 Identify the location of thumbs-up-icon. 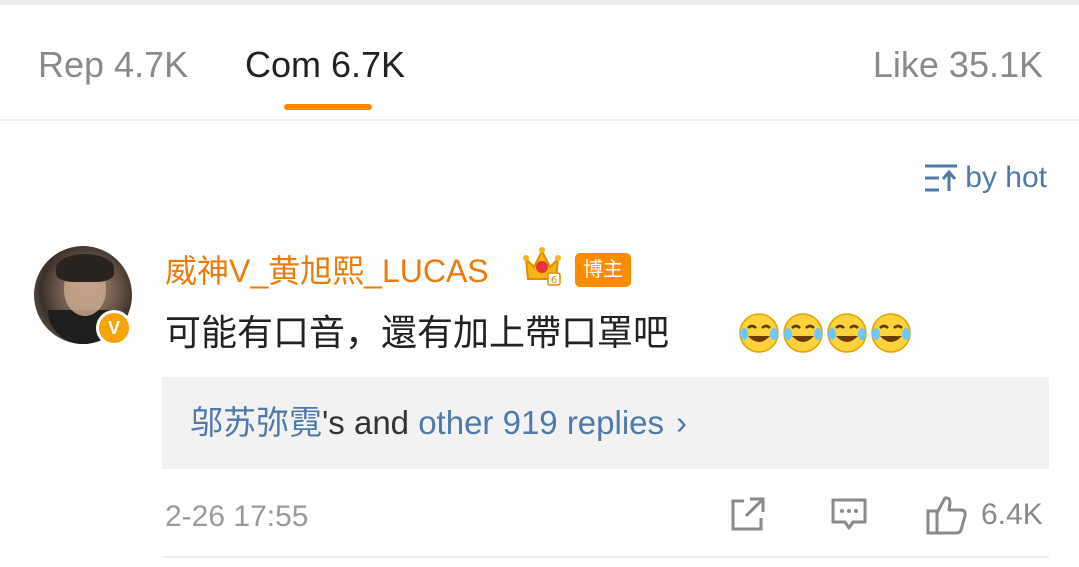
(946, 515).